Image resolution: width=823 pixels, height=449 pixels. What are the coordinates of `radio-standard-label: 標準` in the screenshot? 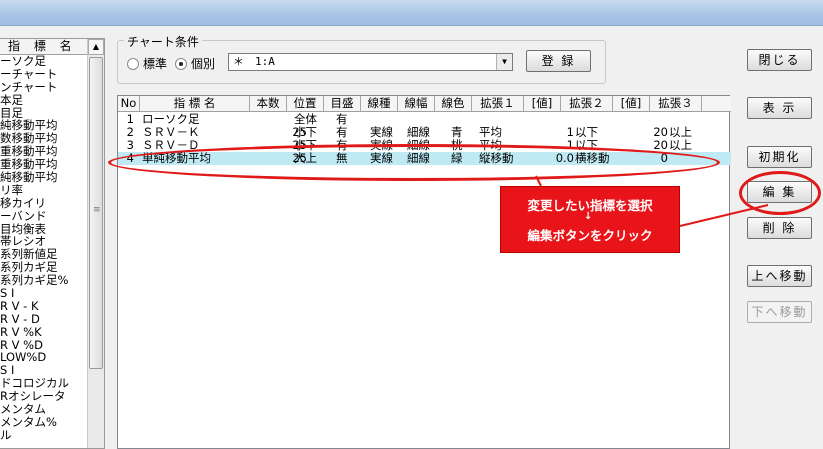 It's located at (155, 64).